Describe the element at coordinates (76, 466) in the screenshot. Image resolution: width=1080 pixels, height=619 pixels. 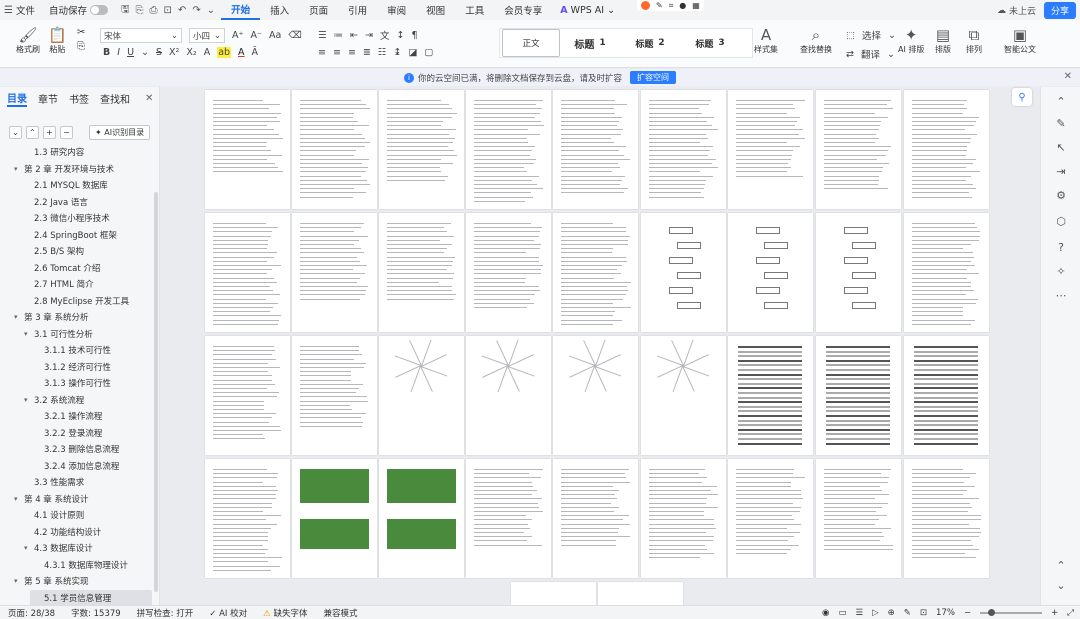
I see `toc-item: 3.2.4 添加信息流程` at that location.